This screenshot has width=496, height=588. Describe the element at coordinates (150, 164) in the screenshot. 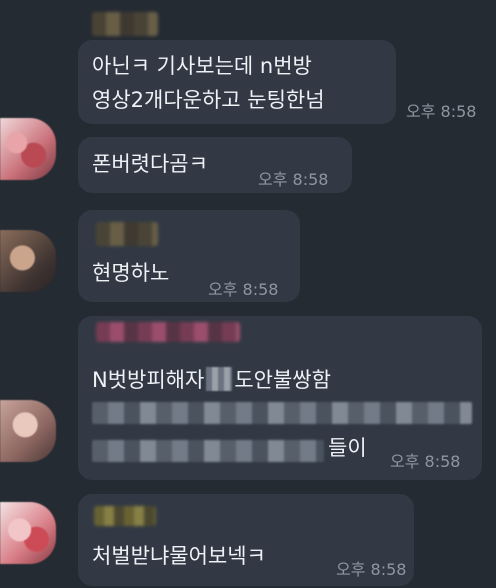

I see `message-text: 폰버렷다곰ㅋ` at that location.